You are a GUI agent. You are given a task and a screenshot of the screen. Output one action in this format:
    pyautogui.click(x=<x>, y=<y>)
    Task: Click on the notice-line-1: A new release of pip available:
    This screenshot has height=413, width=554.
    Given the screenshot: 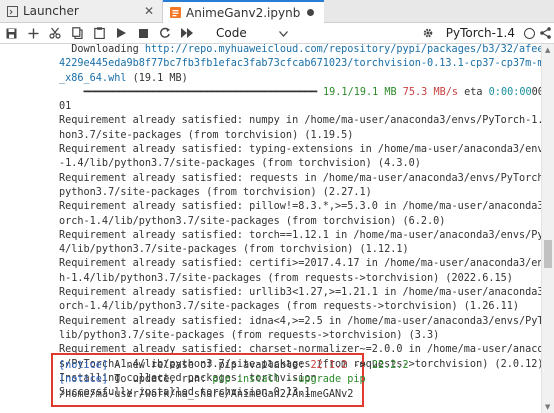 What is the action you would take?
    pyautogui.click(x=209, y=365)
    